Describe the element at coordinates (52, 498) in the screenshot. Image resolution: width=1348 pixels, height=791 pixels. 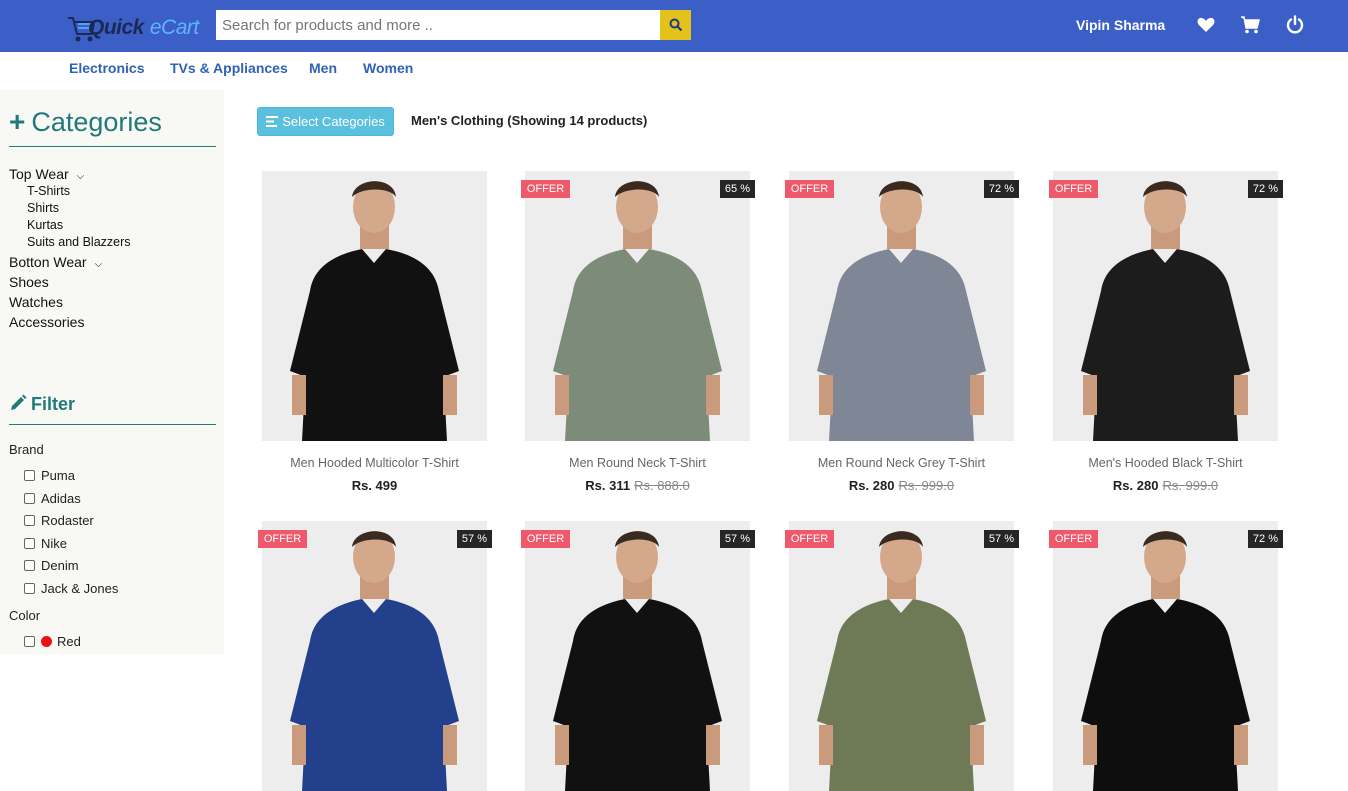
I see `brand-option-adidas: Adidas` at that location.